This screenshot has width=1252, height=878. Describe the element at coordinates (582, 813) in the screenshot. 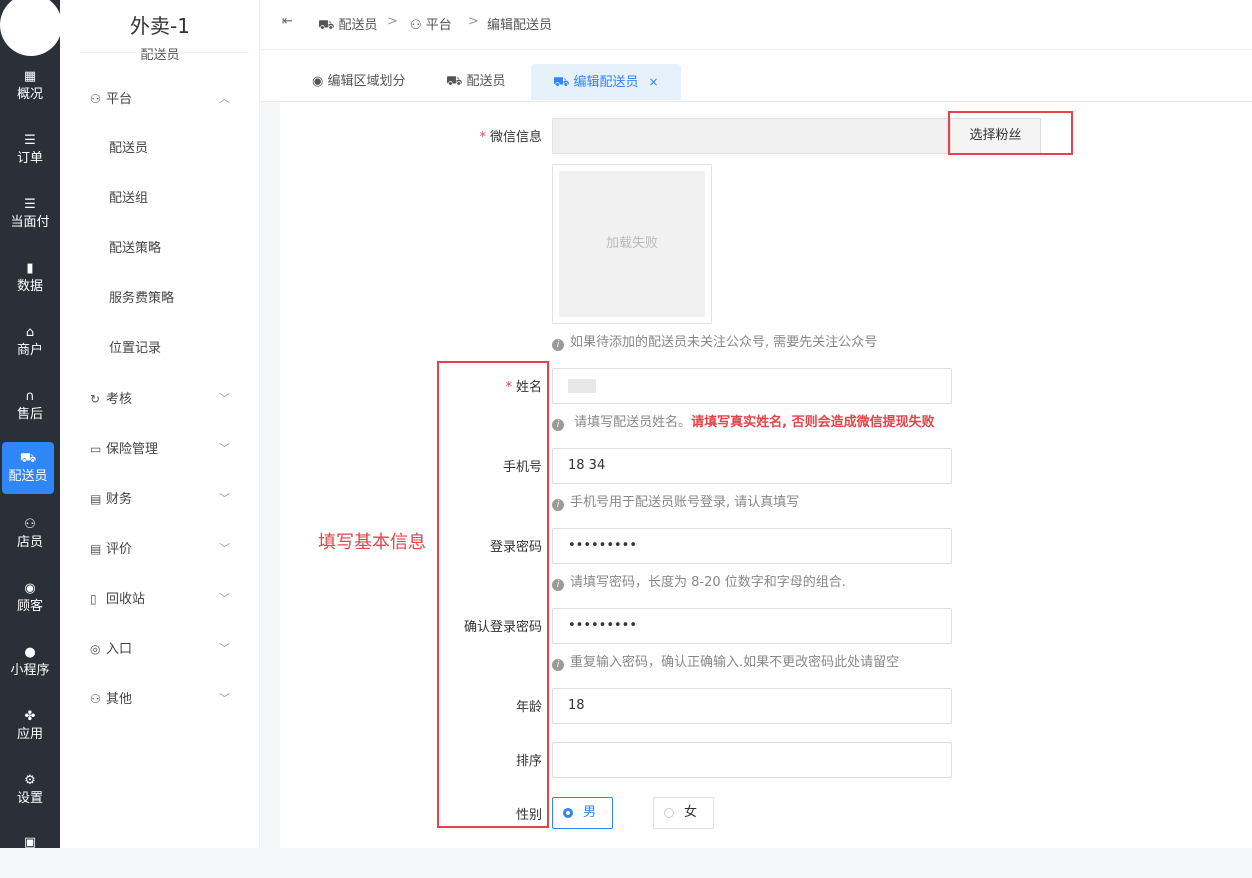

I see `gender-male-radio: 男` at that location.